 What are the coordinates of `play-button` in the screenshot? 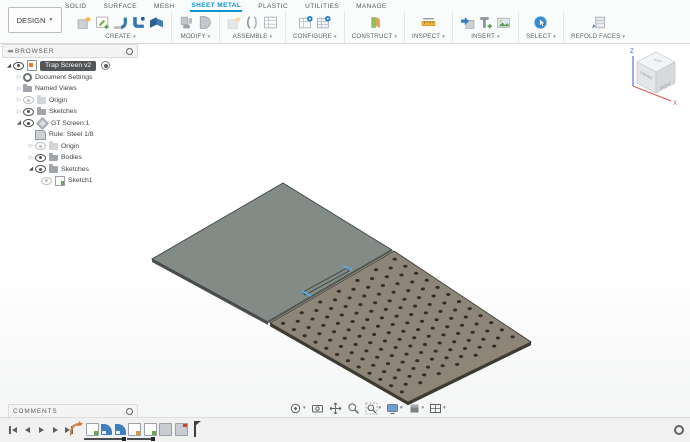 It's located at (41, 429).